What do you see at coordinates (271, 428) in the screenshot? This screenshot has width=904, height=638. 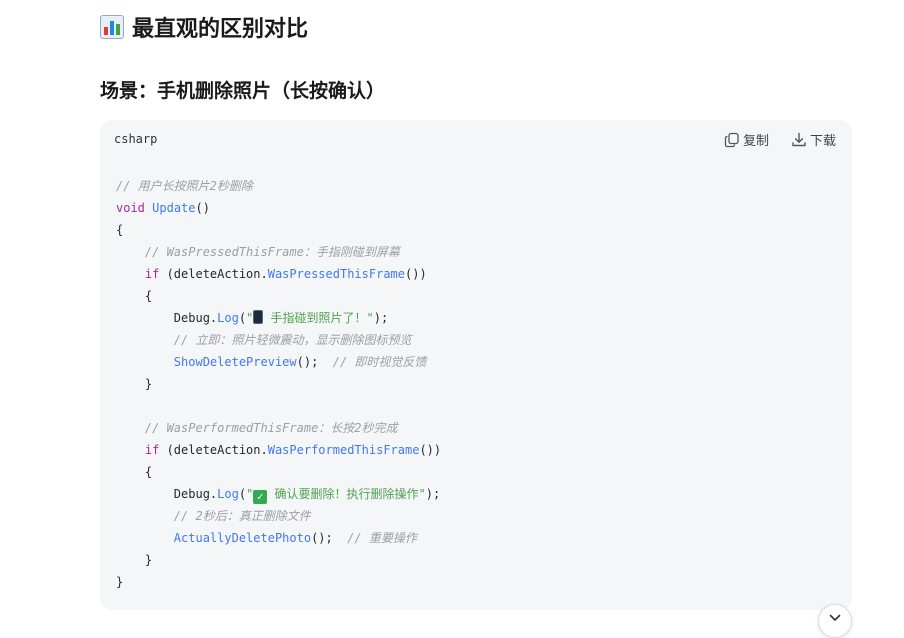 I see `code-line: // WasPerformedThisFrame：长按2秒完成` at bounding box center [271, 428].